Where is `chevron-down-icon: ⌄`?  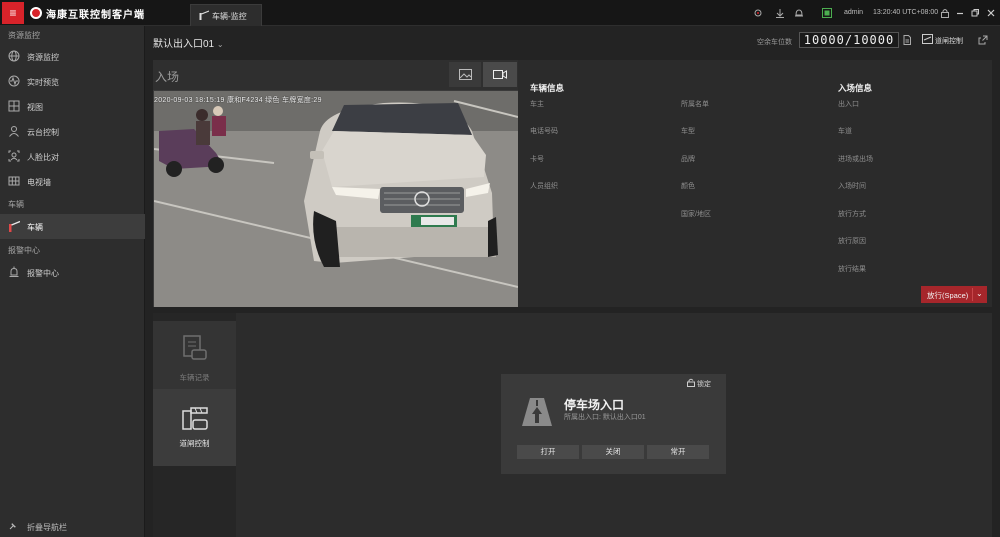
chevron-down-icon: ⌄ is located at coordinates (979, 293).